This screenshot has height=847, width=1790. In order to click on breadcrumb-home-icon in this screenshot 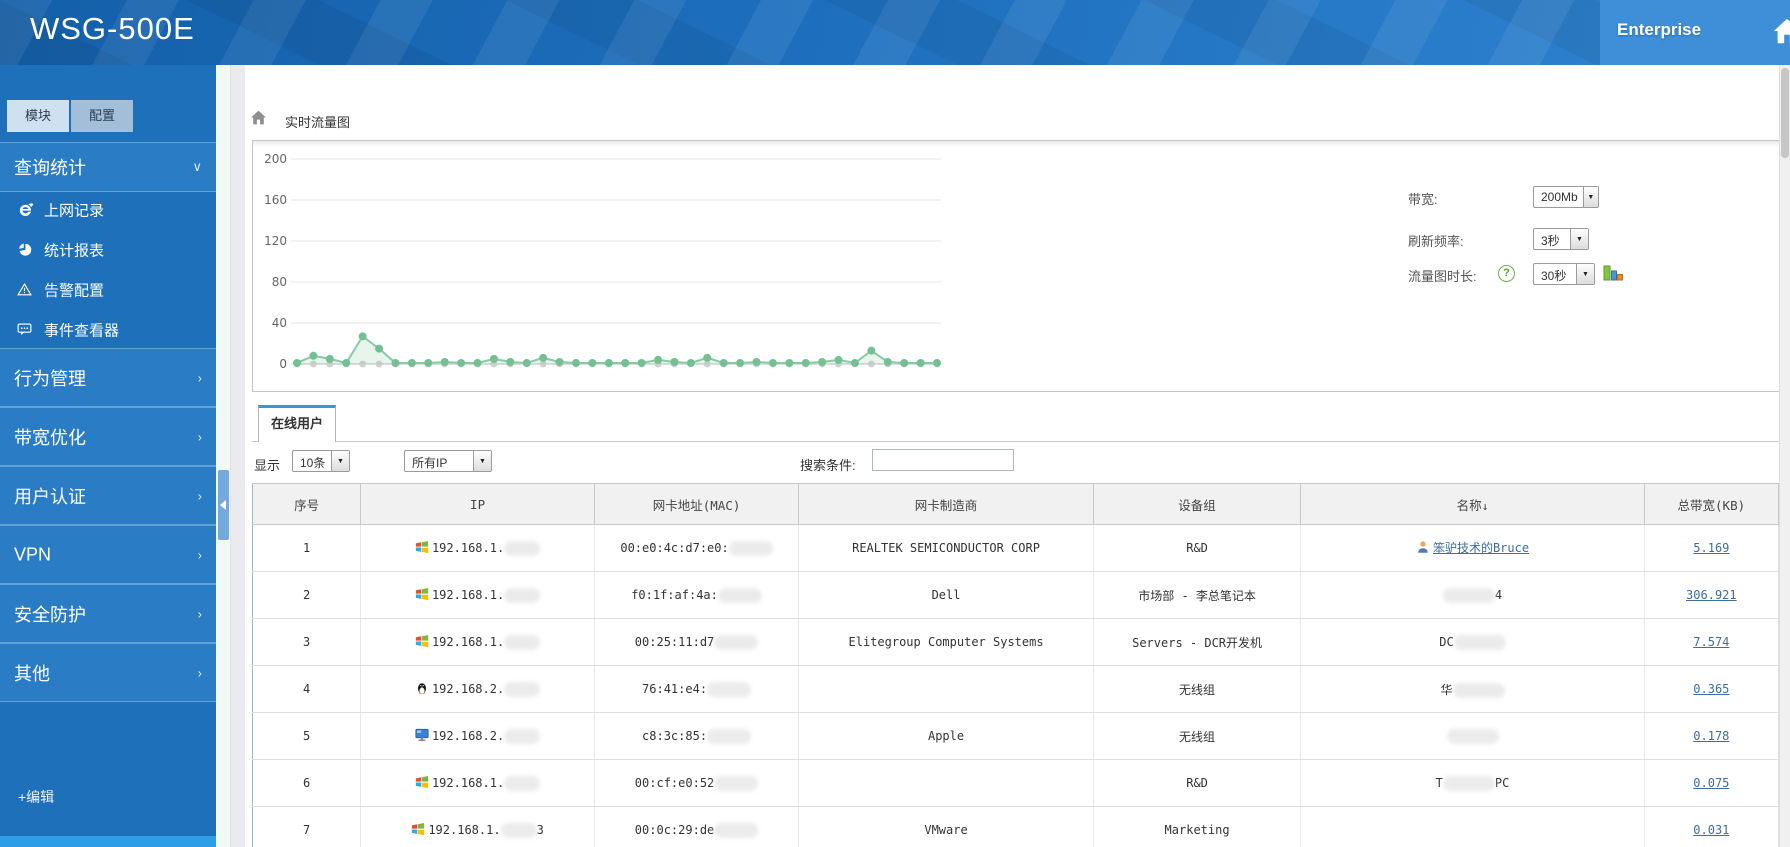, I will do `click(258, 120)`.